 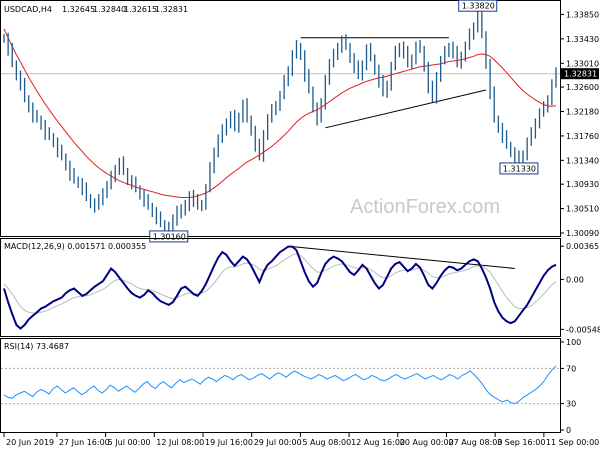 I want to click on price-y-tick-label: 1.33850, so click(x=582, y=14).